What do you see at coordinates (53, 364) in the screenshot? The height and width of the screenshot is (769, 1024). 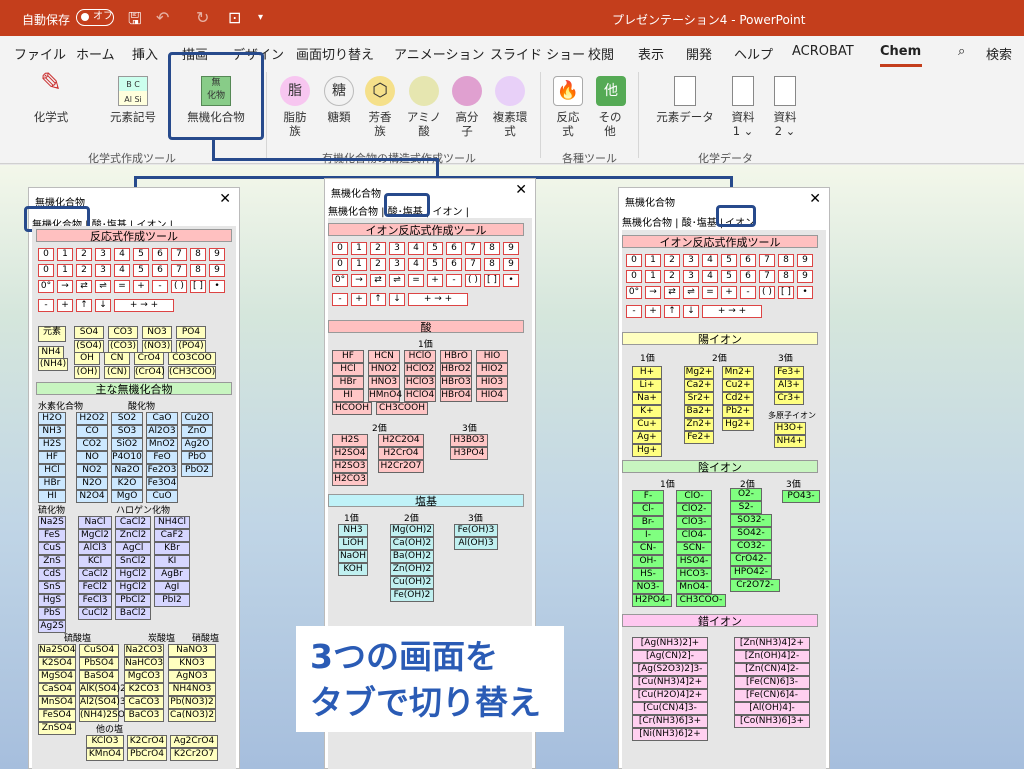 I see `nh4p-button: (NH4)` at bounding box center [53, 364].